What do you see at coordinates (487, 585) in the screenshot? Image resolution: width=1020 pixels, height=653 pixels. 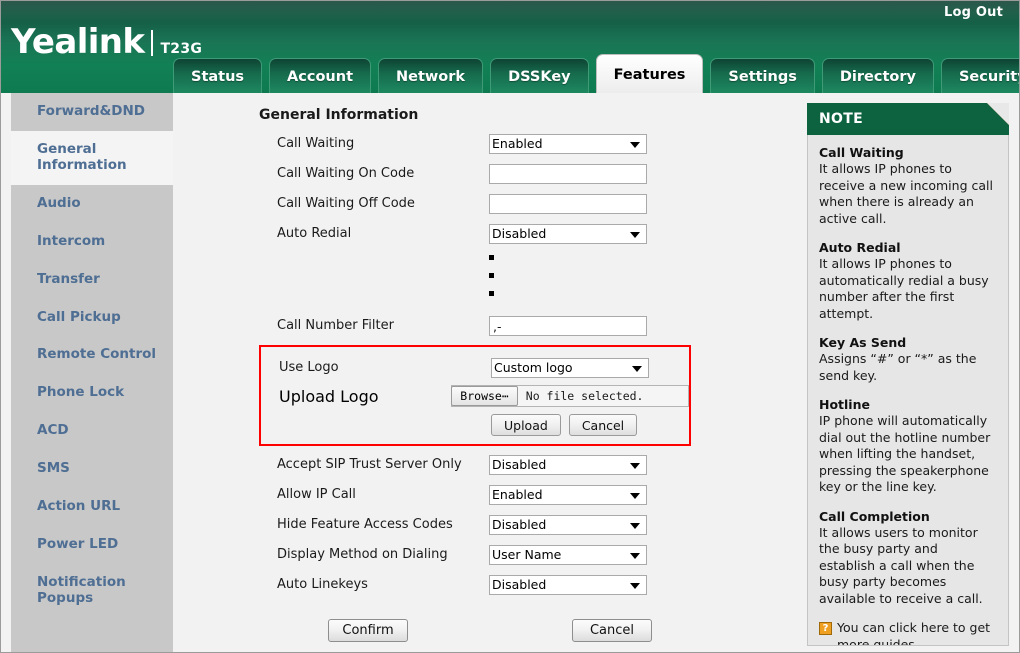 I see `form-row-auto-linekeys: Auto Linekeys Disabled` at bounding box center [487, 585].